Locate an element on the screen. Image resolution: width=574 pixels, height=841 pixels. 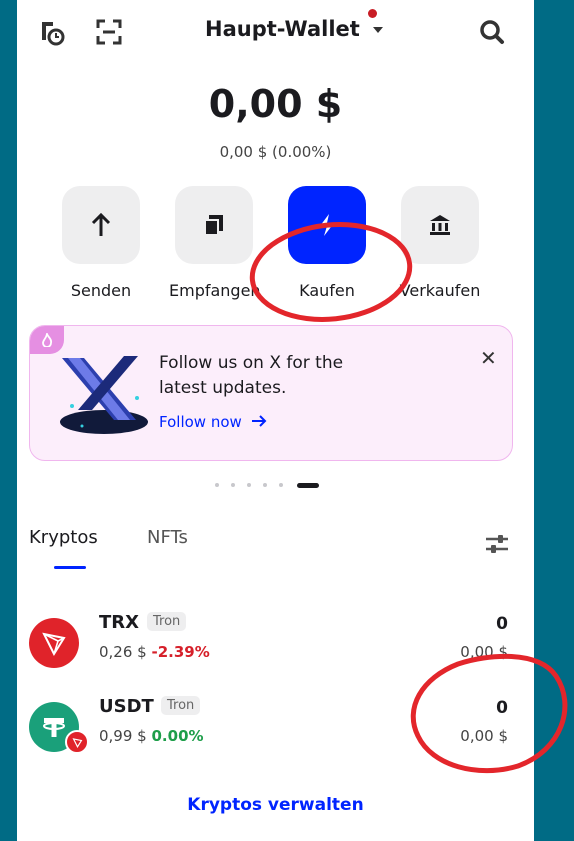
buy-label: Kaufen is located at coordinates (327, 290).